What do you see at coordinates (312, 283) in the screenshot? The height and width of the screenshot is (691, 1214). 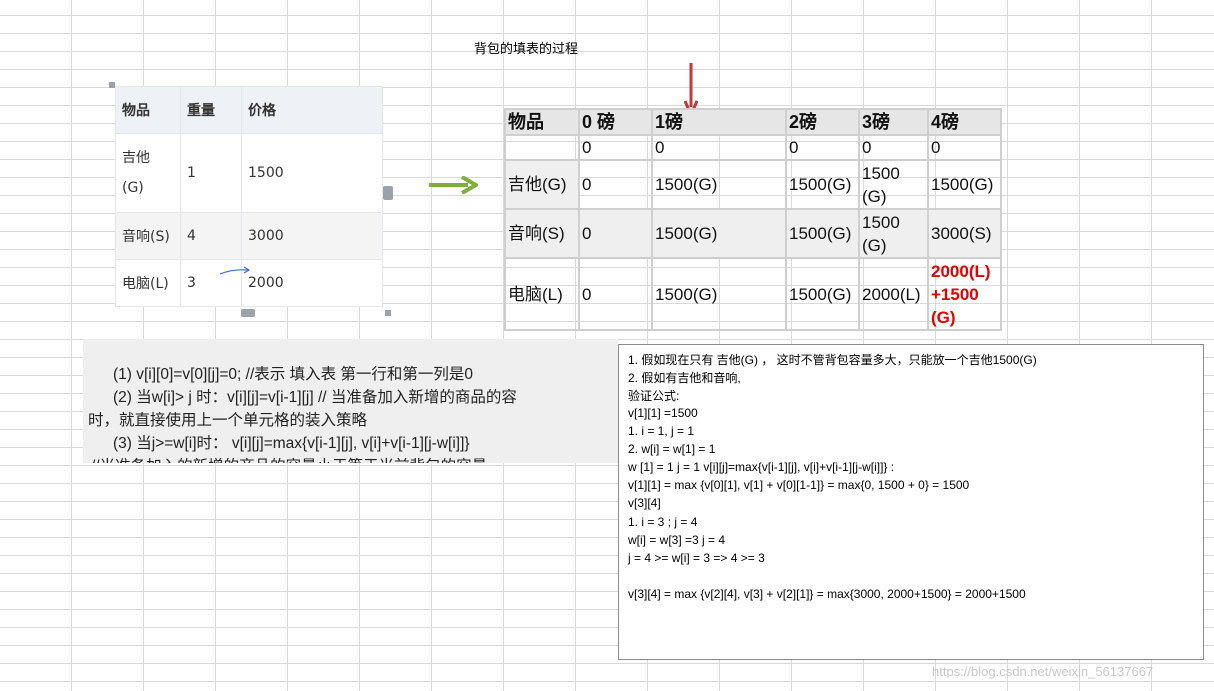 I see `item-price: 2000` at bounding box center [312, 283].